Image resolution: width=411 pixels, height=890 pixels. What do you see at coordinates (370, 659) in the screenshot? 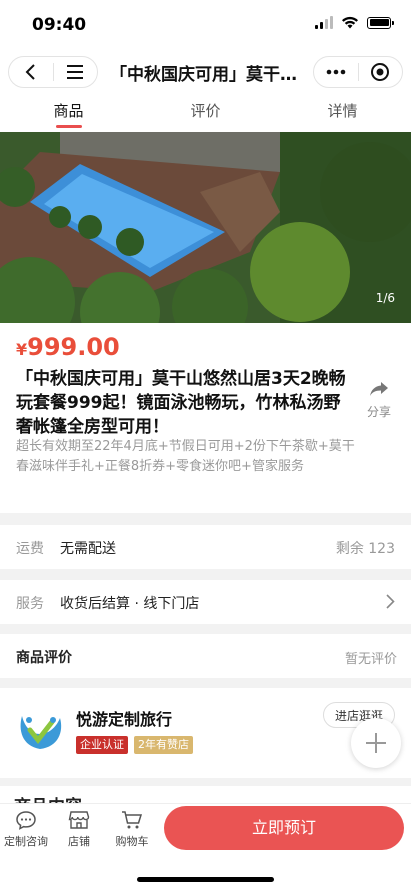
I see `reviews-empty-text: 暂无评价` at bounding box center [370, 659].